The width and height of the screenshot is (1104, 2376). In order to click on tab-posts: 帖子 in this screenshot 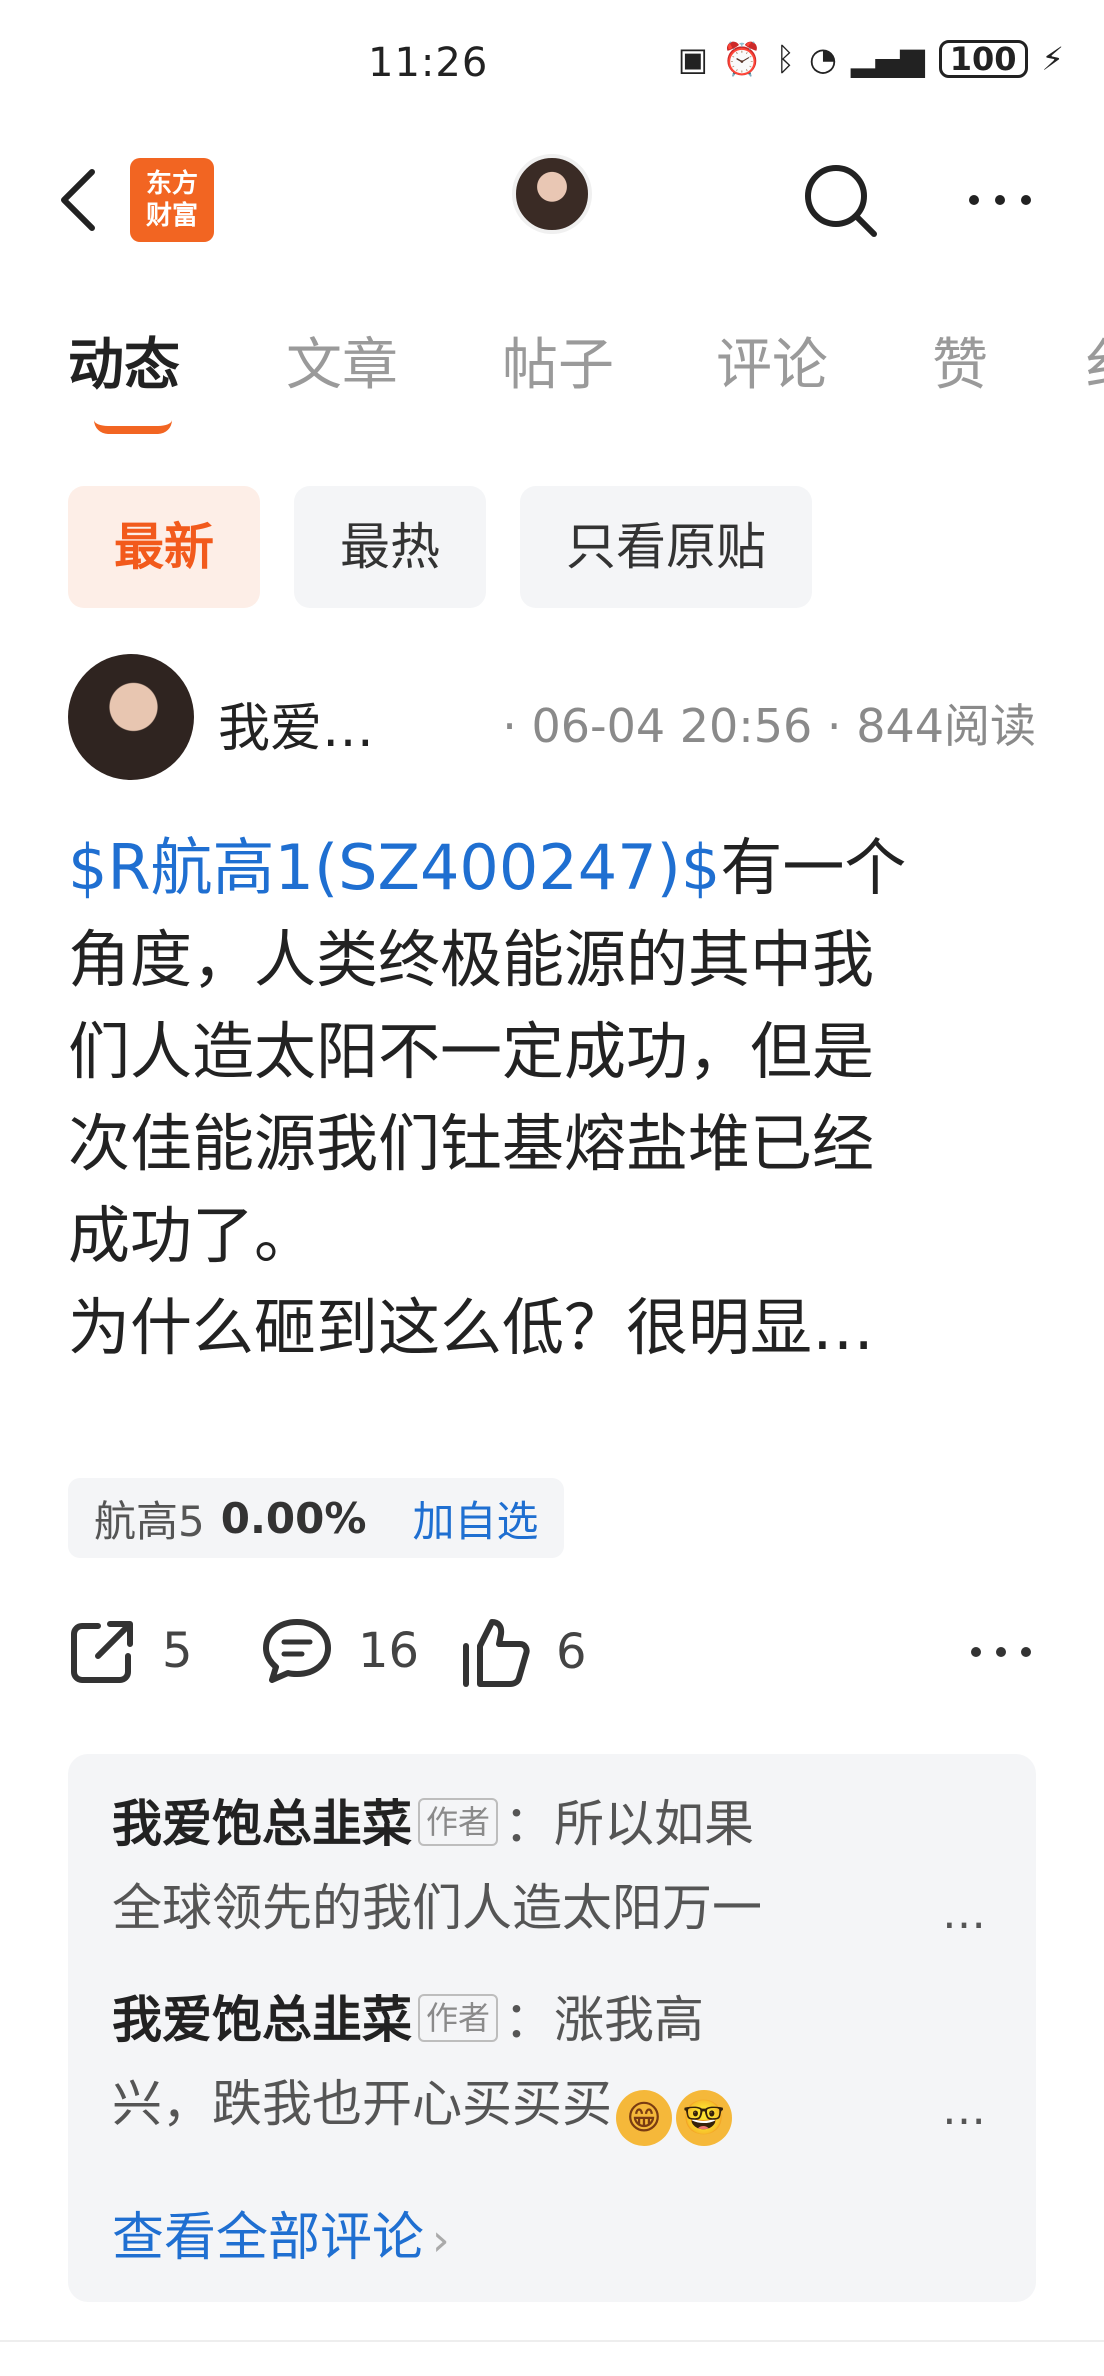, I will do `click(558, 360)`.